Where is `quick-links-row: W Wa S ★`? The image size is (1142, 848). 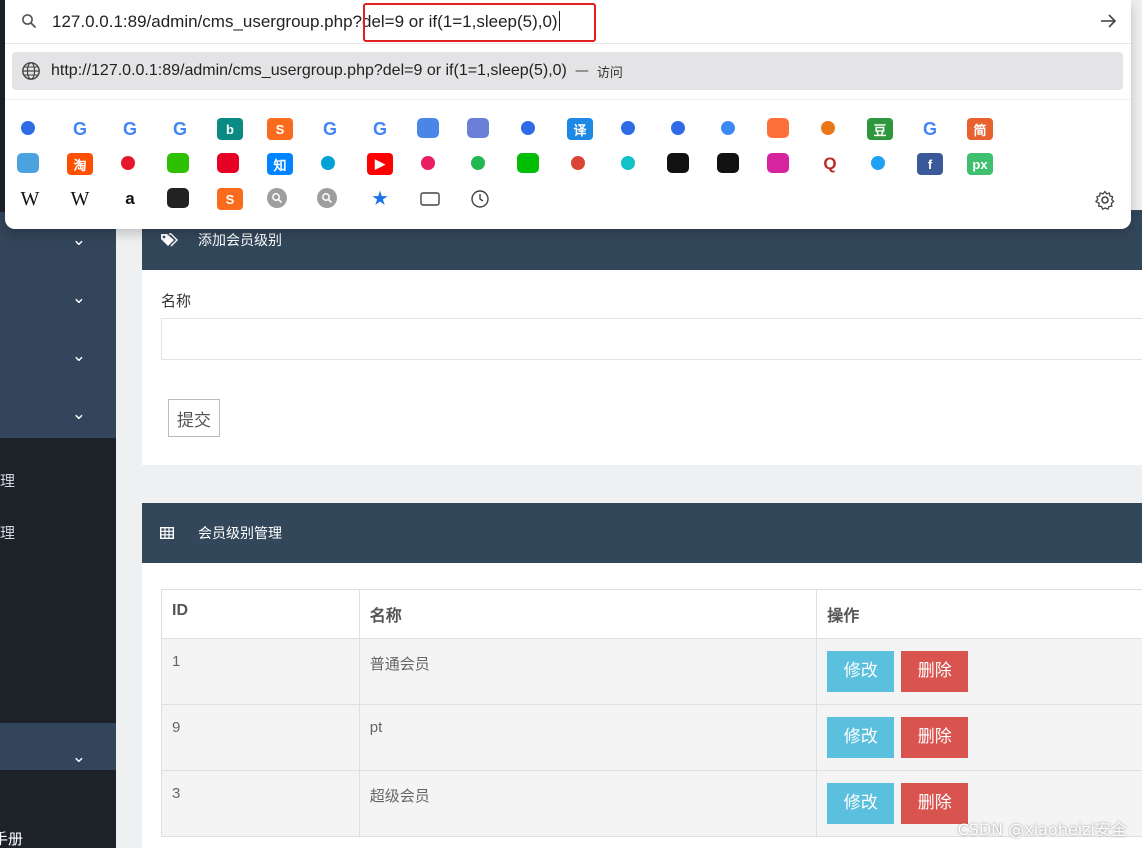
quick-links-row: W Wa S ★ is located at coordinates (267, 201).